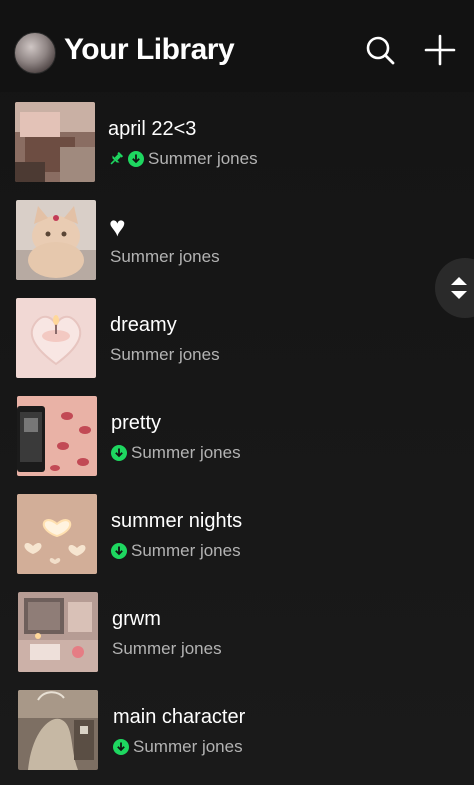  What do you see at coordinates (117, 158) in the screenshot?
I see `pin-icon` at bounding box center [117, 158].